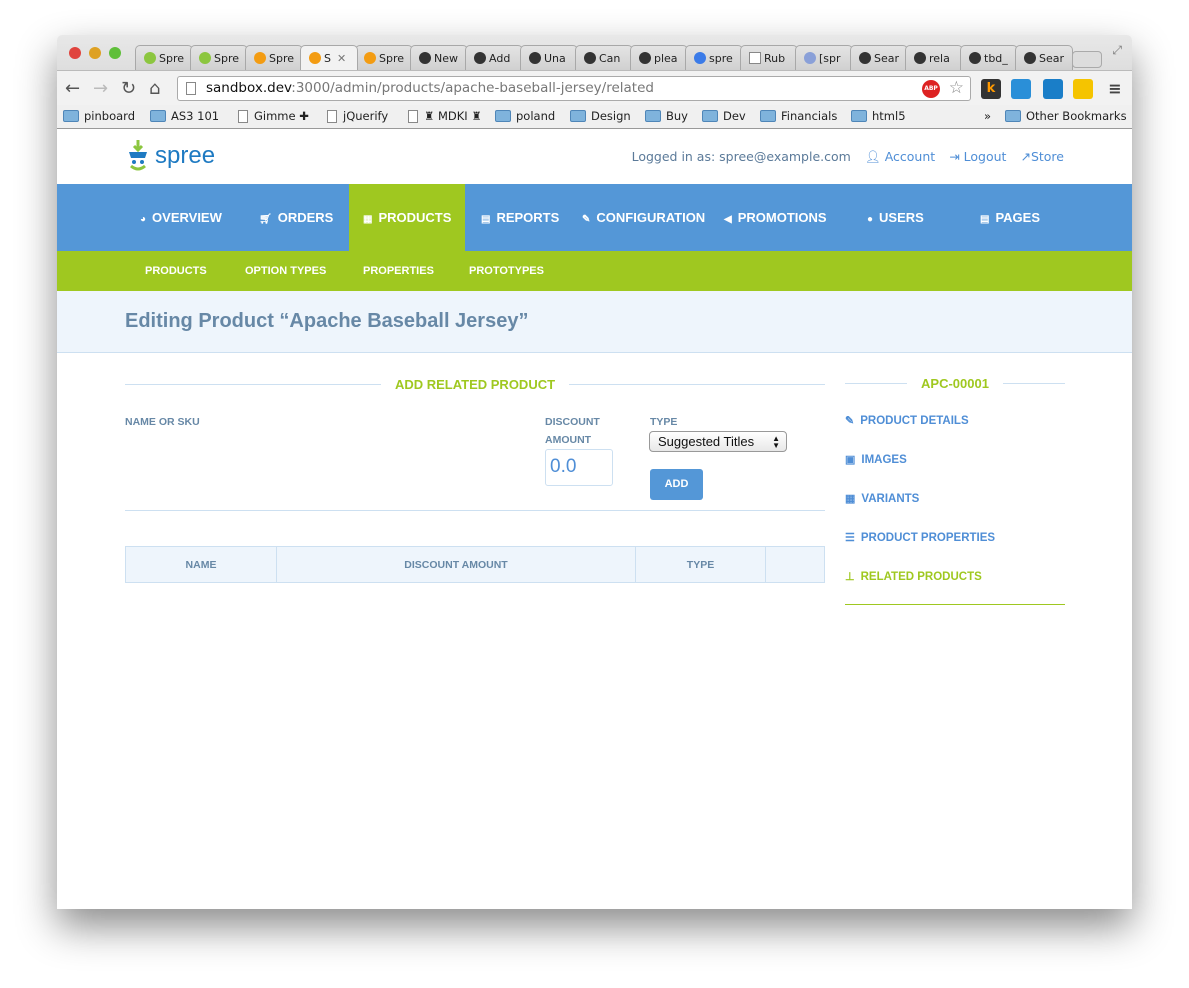 Image resolution: width=1189 pixels, height=988 pixels. I want to click on subnav-properties: PROPERTIES, so click(398, 271).